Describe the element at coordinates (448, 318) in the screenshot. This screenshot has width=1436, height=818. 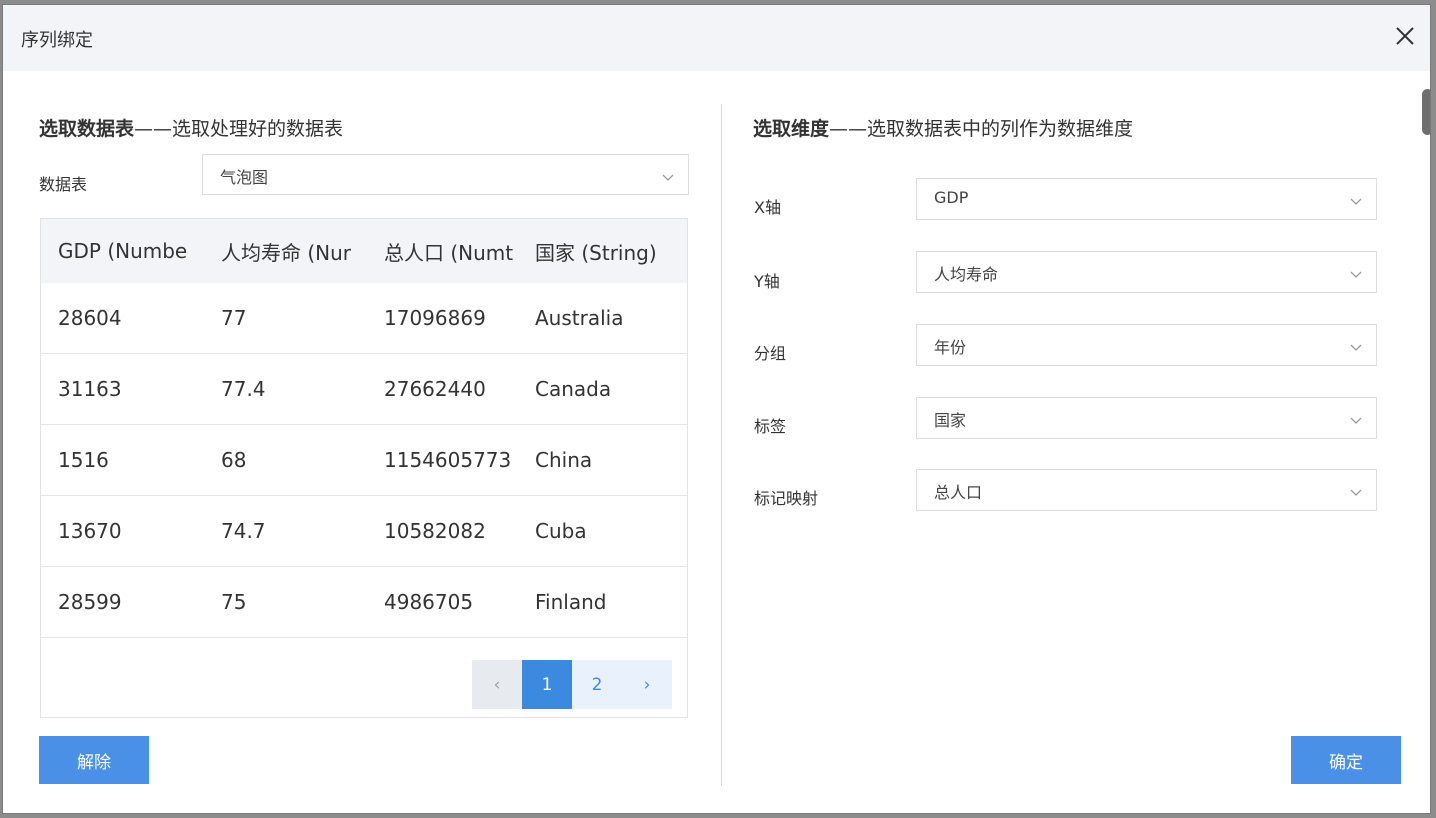
I see `table-cell: 17096869` at that location.